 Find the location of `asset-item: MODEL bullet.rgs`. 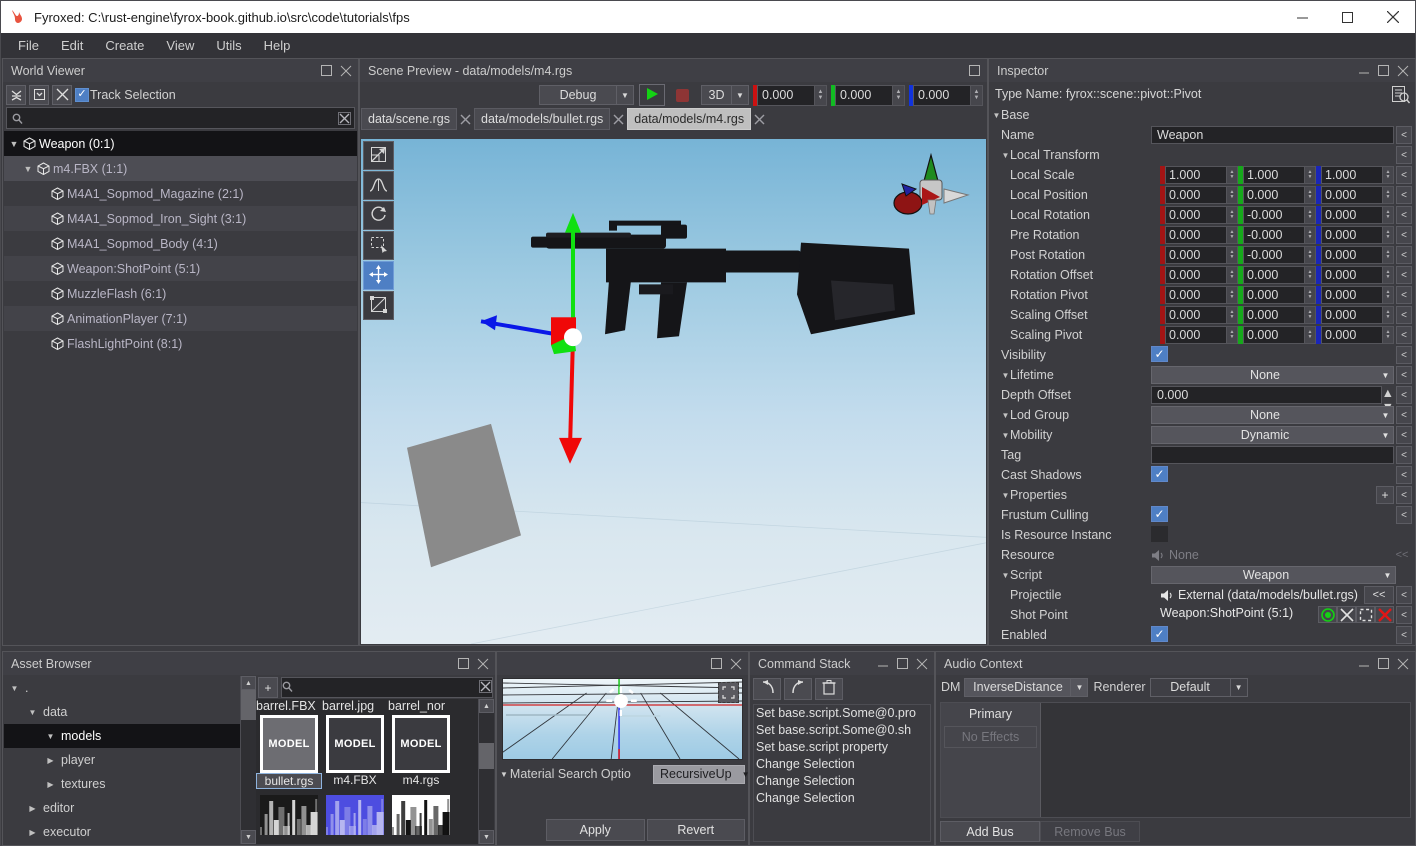

asset-item: MODEL bullet.rgs is located at coordinates (289, 752).